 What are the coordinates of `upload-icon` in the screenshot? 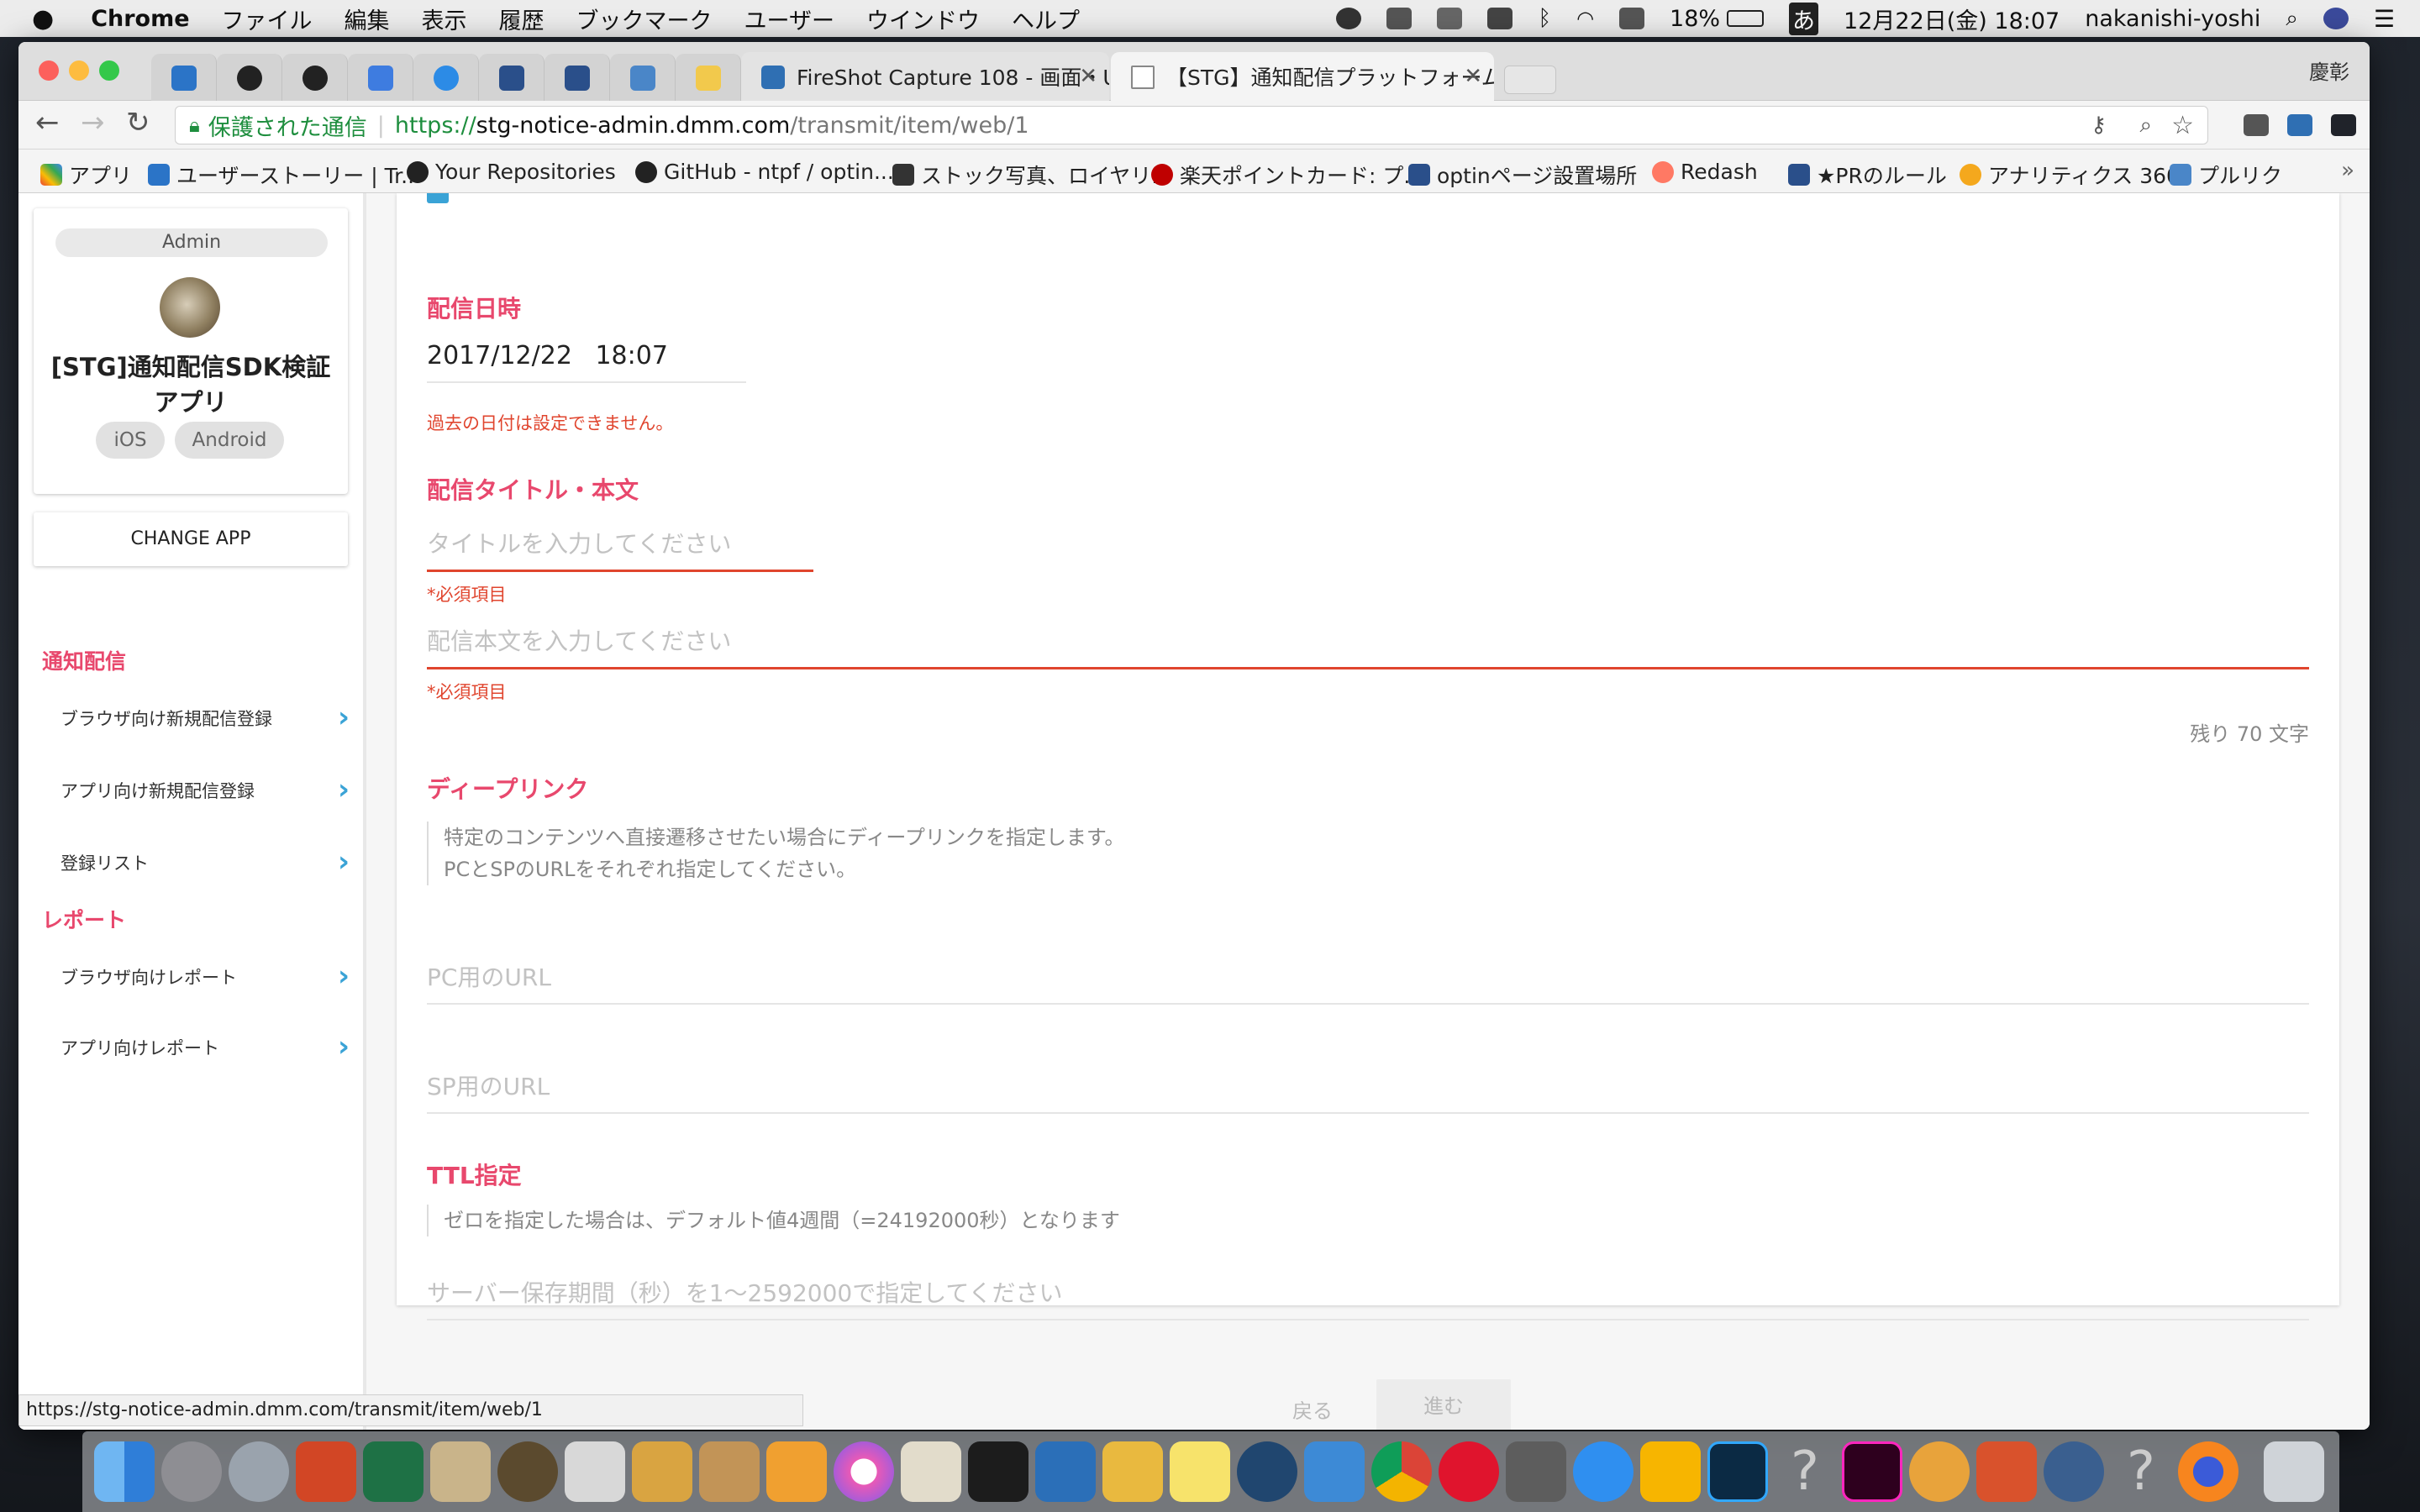 It's located at (1450, 18).